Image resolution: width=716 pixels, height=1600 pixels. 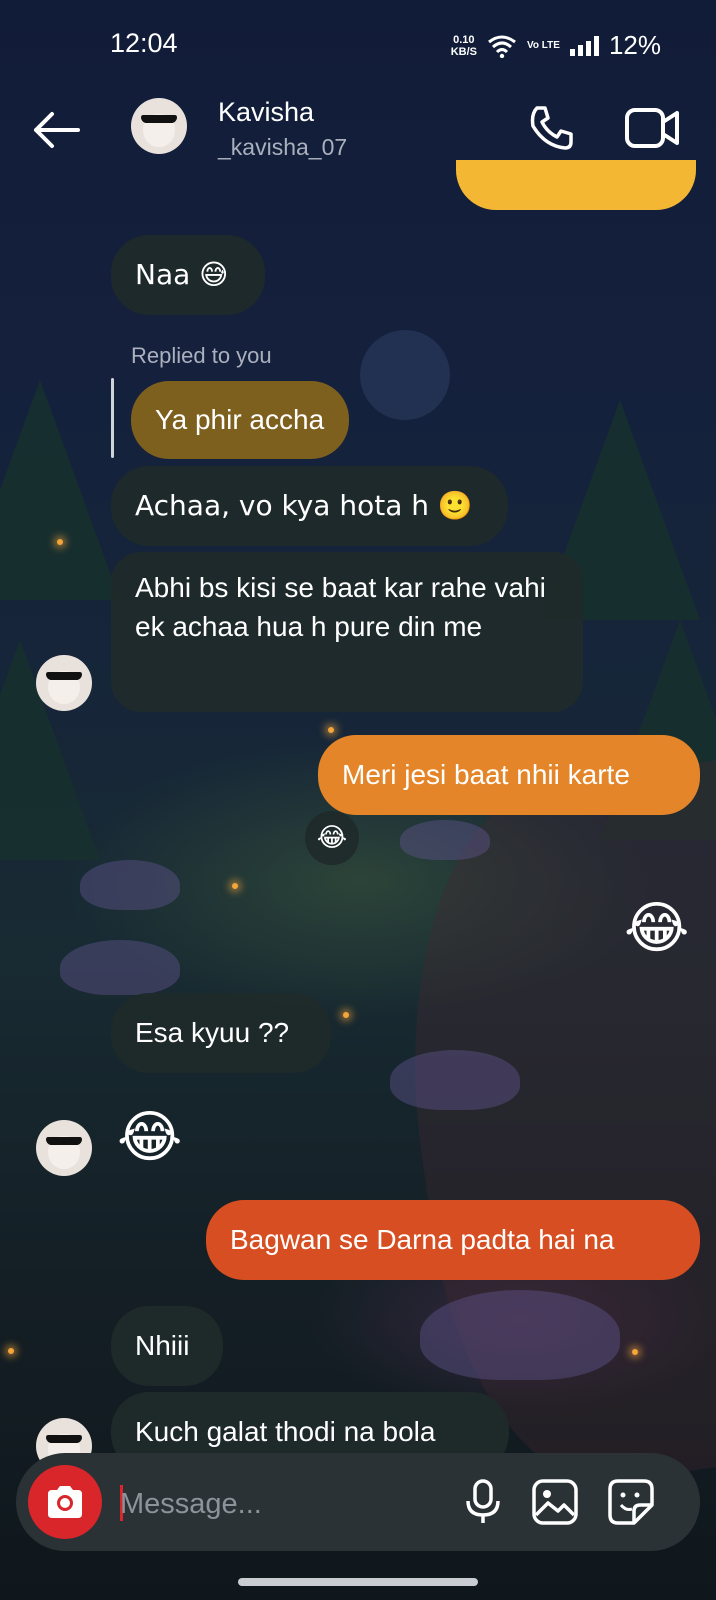 What do you see at coordinates (144, 43) in the screenshot?
I see `status-time: 12:04` at bounding box center [144, 43].